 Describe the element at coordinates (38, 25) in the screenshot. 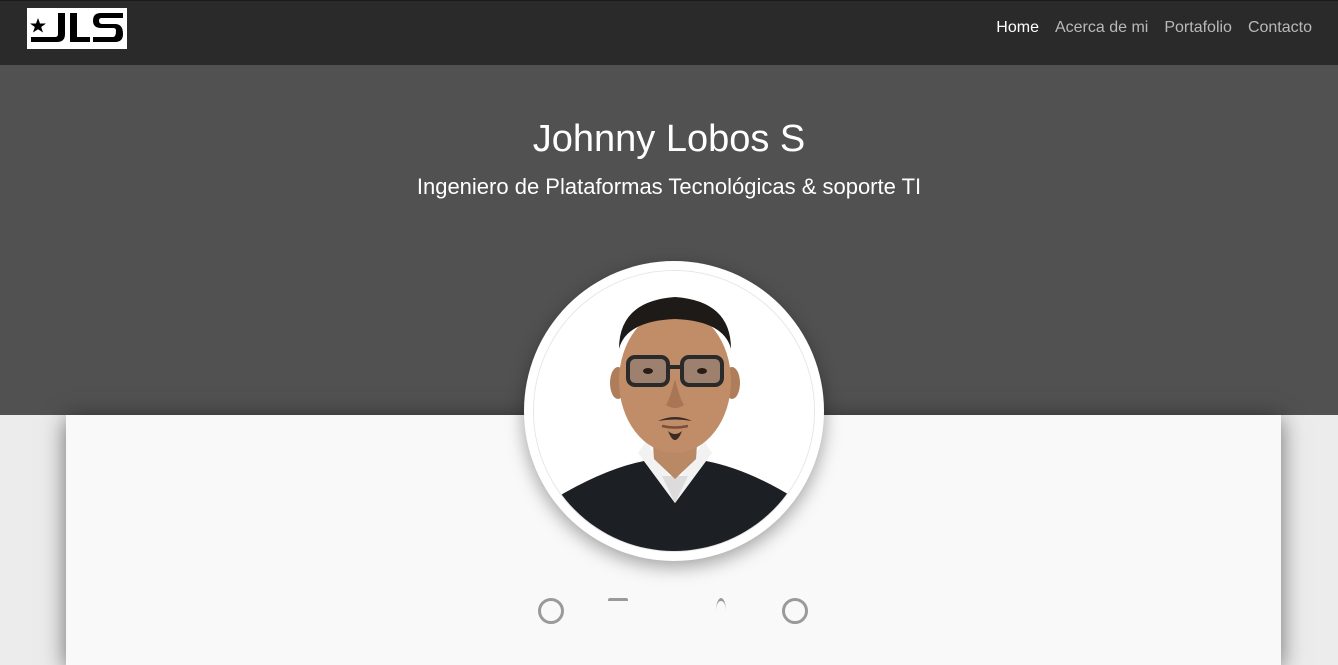

I see `star-icon` at that location.